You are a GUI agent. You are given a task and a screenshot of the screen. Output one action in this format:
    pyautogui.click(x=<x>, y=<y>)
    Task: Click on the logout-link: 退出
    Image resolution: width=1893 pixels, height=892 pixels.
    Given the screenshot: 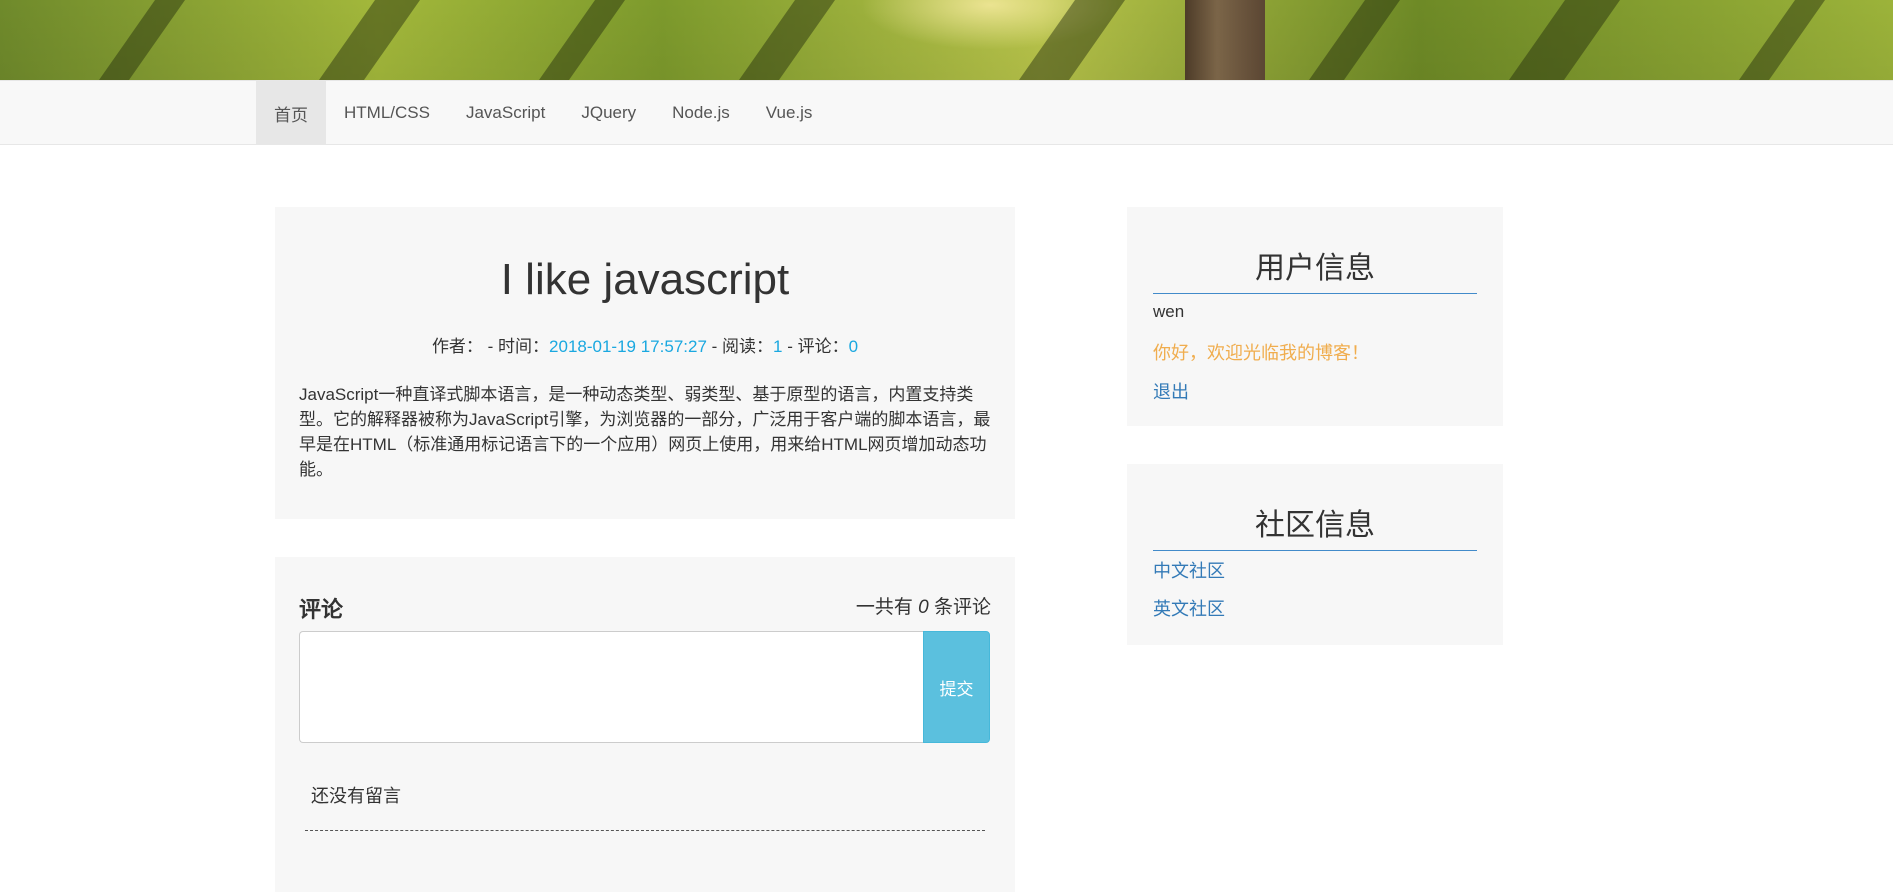 What is the action you would take?
    pyautogui.click(x=1171, y=391)
    